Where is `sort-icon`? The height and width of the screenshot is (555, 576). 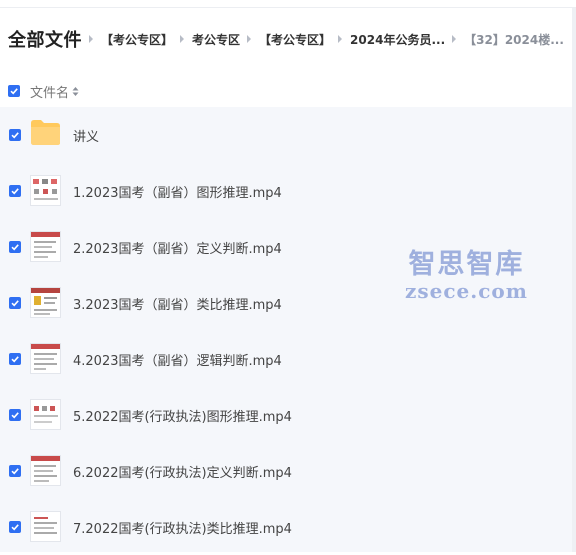
sort-icon is located at coordinates (75, 91).